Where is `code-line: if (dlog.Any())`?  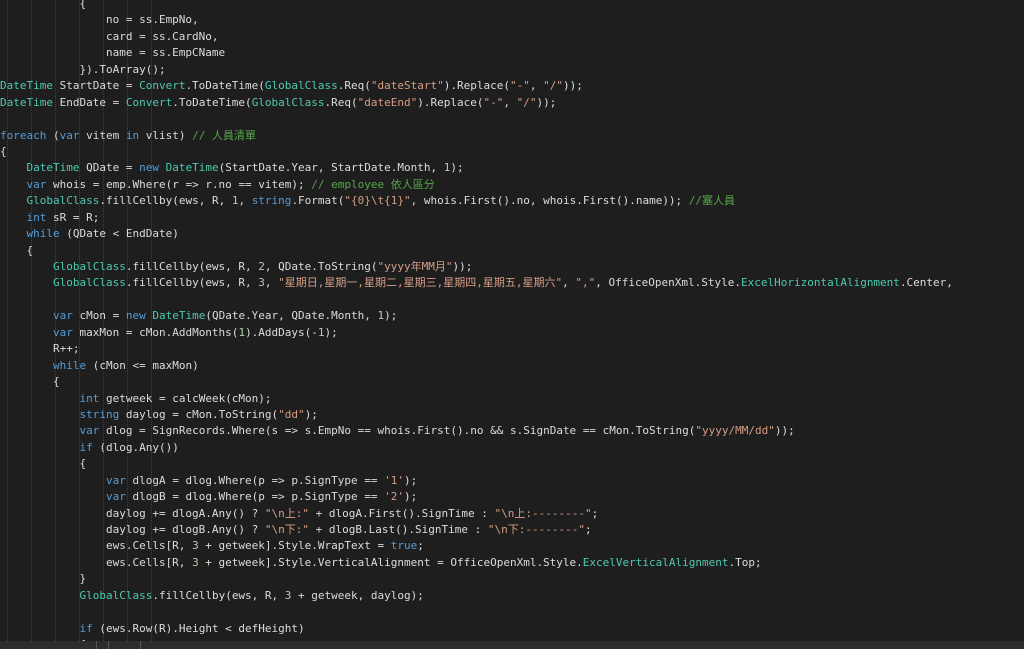
code-line: if (dlog.Any()) is located at coordinates (512, 448).